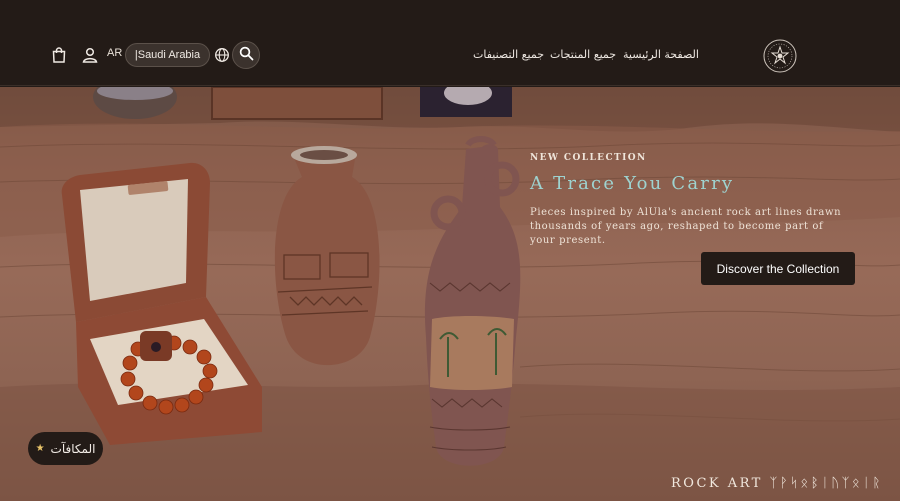 This screenshot has height=501, width=900. Describe the element at coordinates (114, 53) in the screenshot. I see `language-toggle: AR` at that location.